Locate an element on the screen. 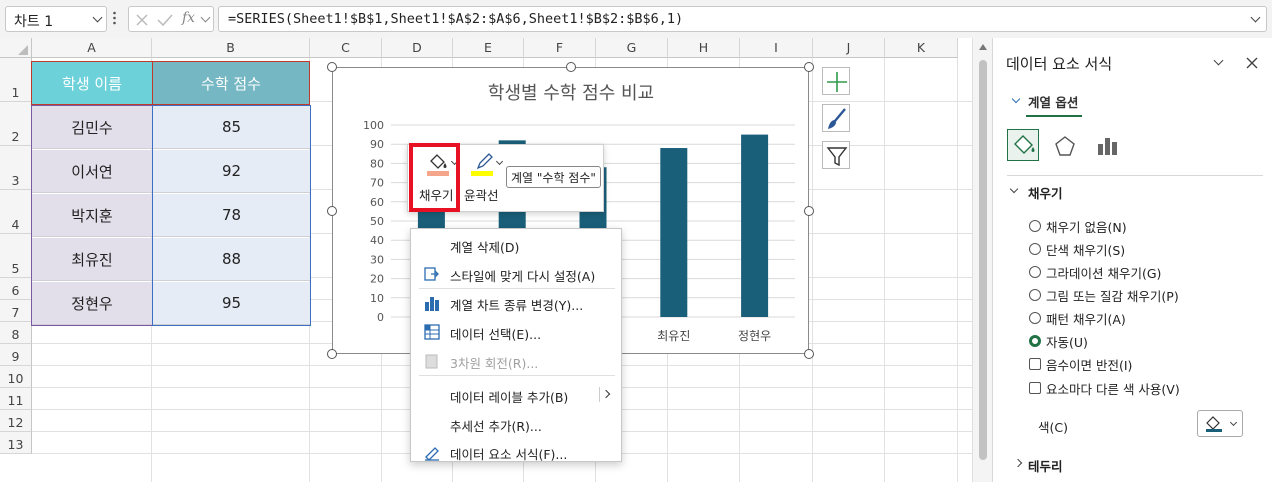 This screenshot has height=482, width=1272. fill-option-label: 패턴 채우기(A) is located at coordinates (1086, 318).